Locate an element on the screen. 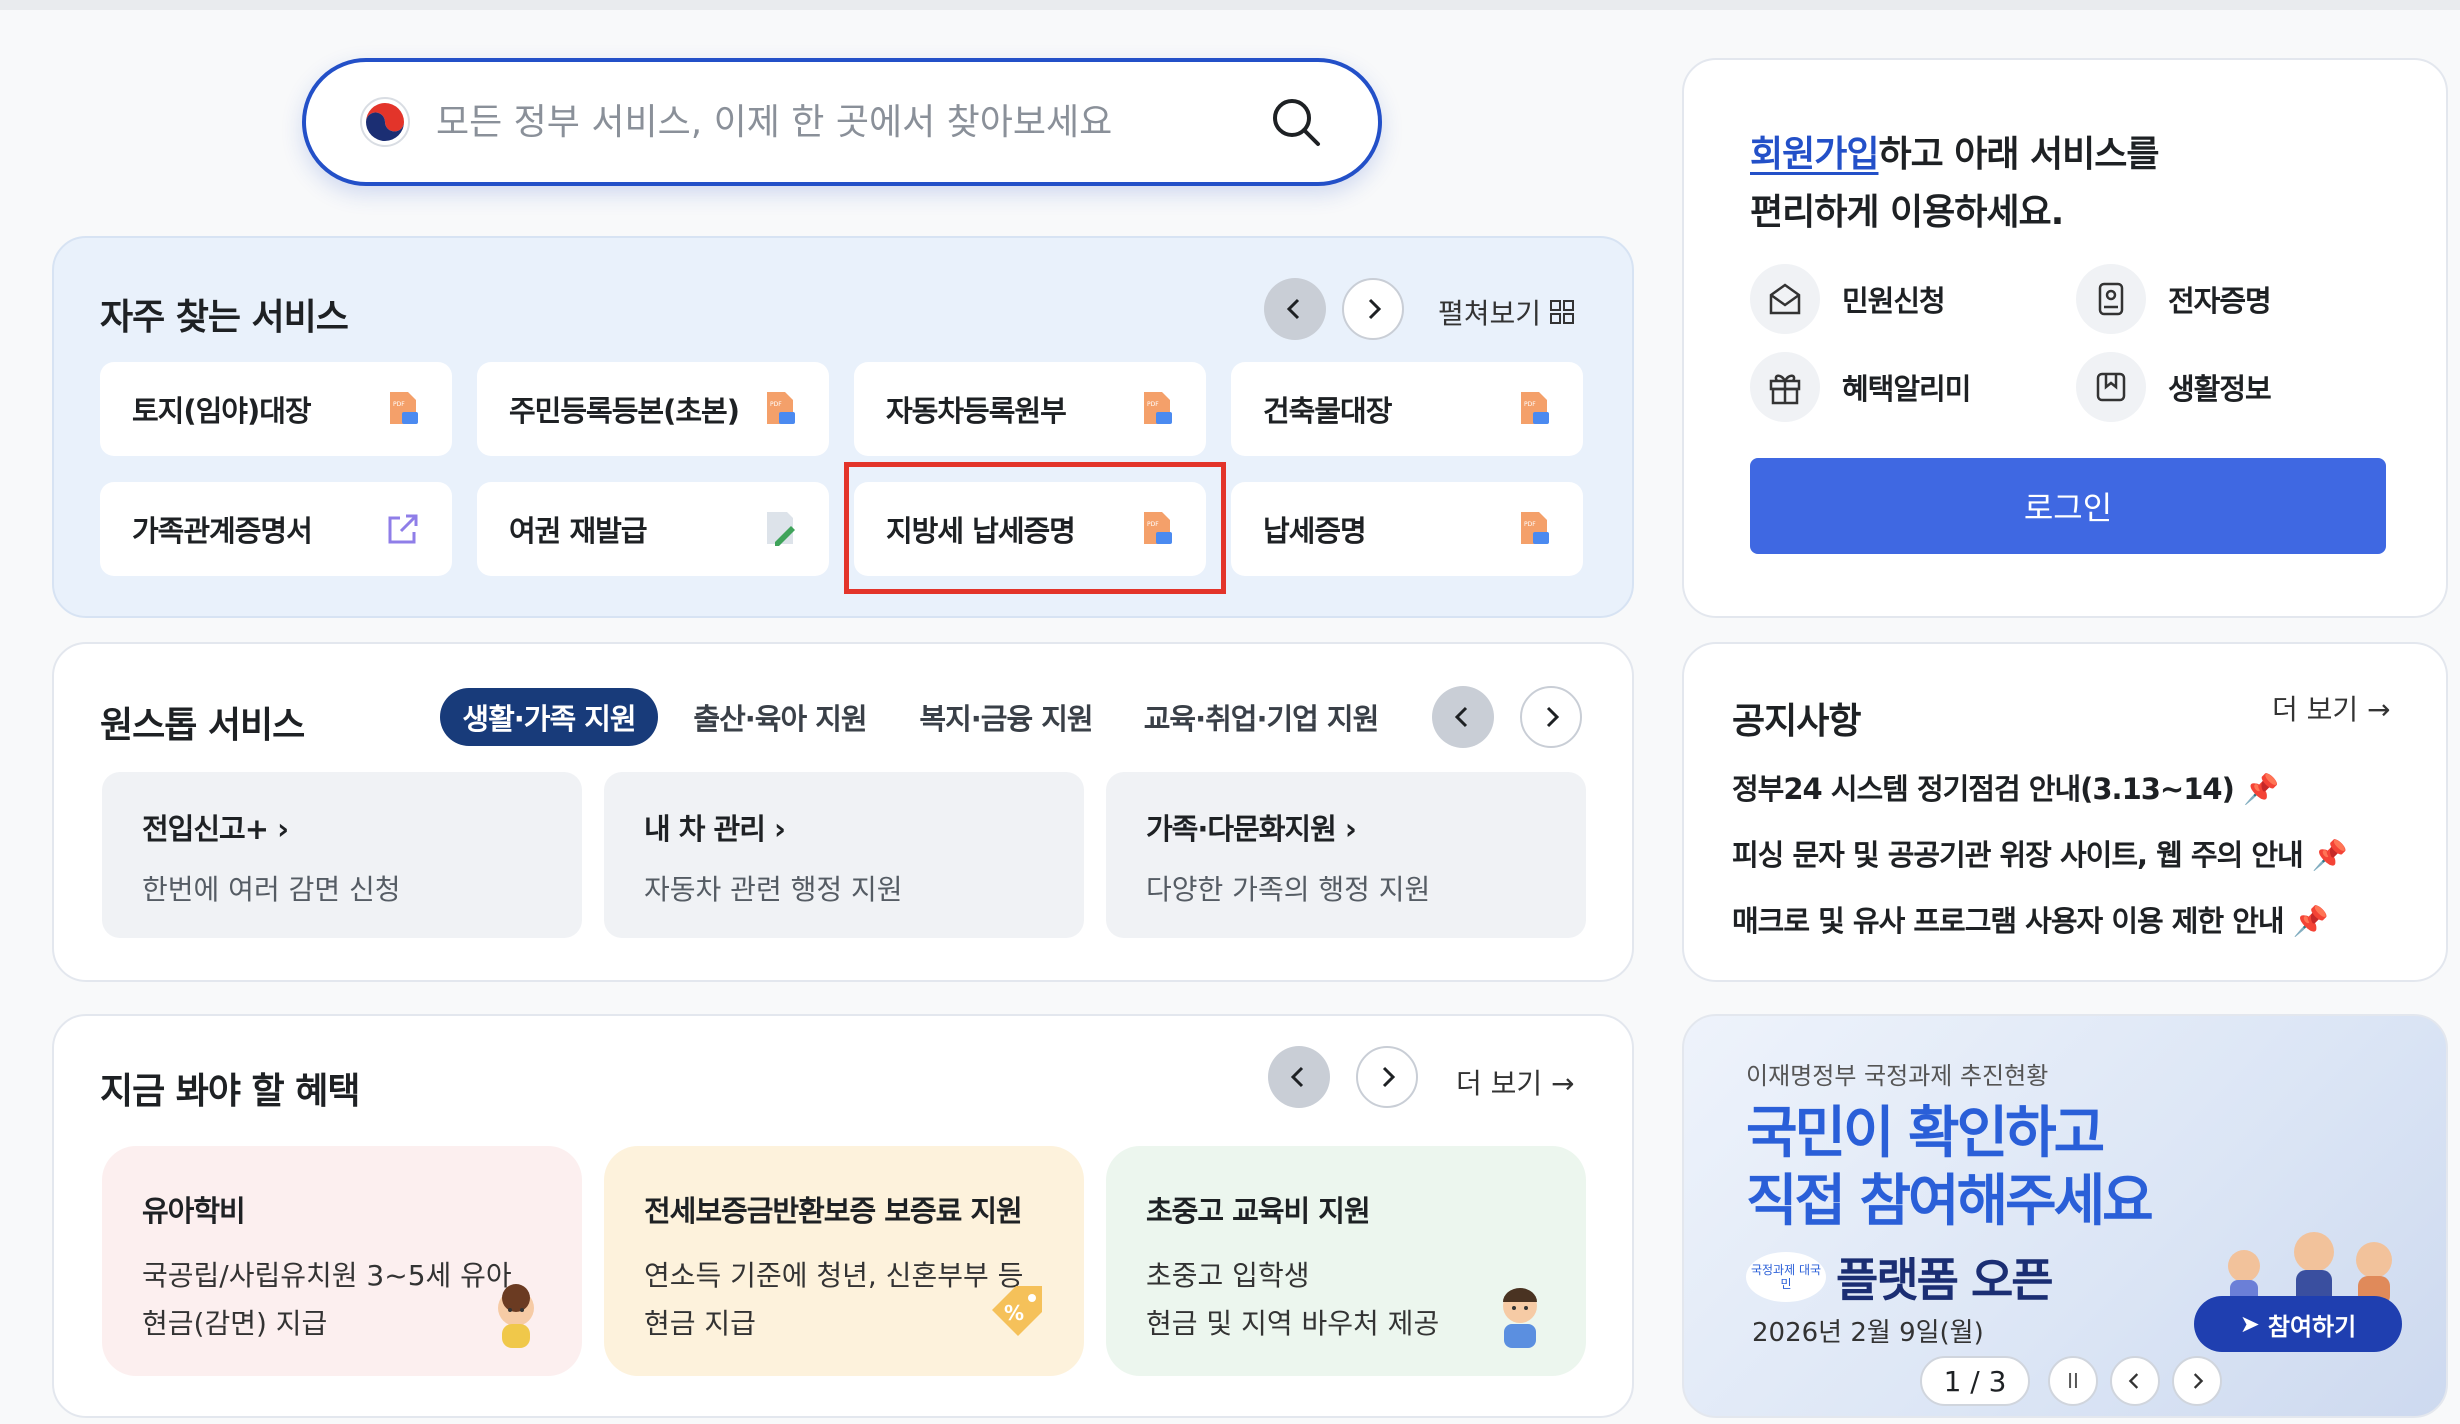  cursor-icon: ➤ is located at coordinates (2249, 1324).